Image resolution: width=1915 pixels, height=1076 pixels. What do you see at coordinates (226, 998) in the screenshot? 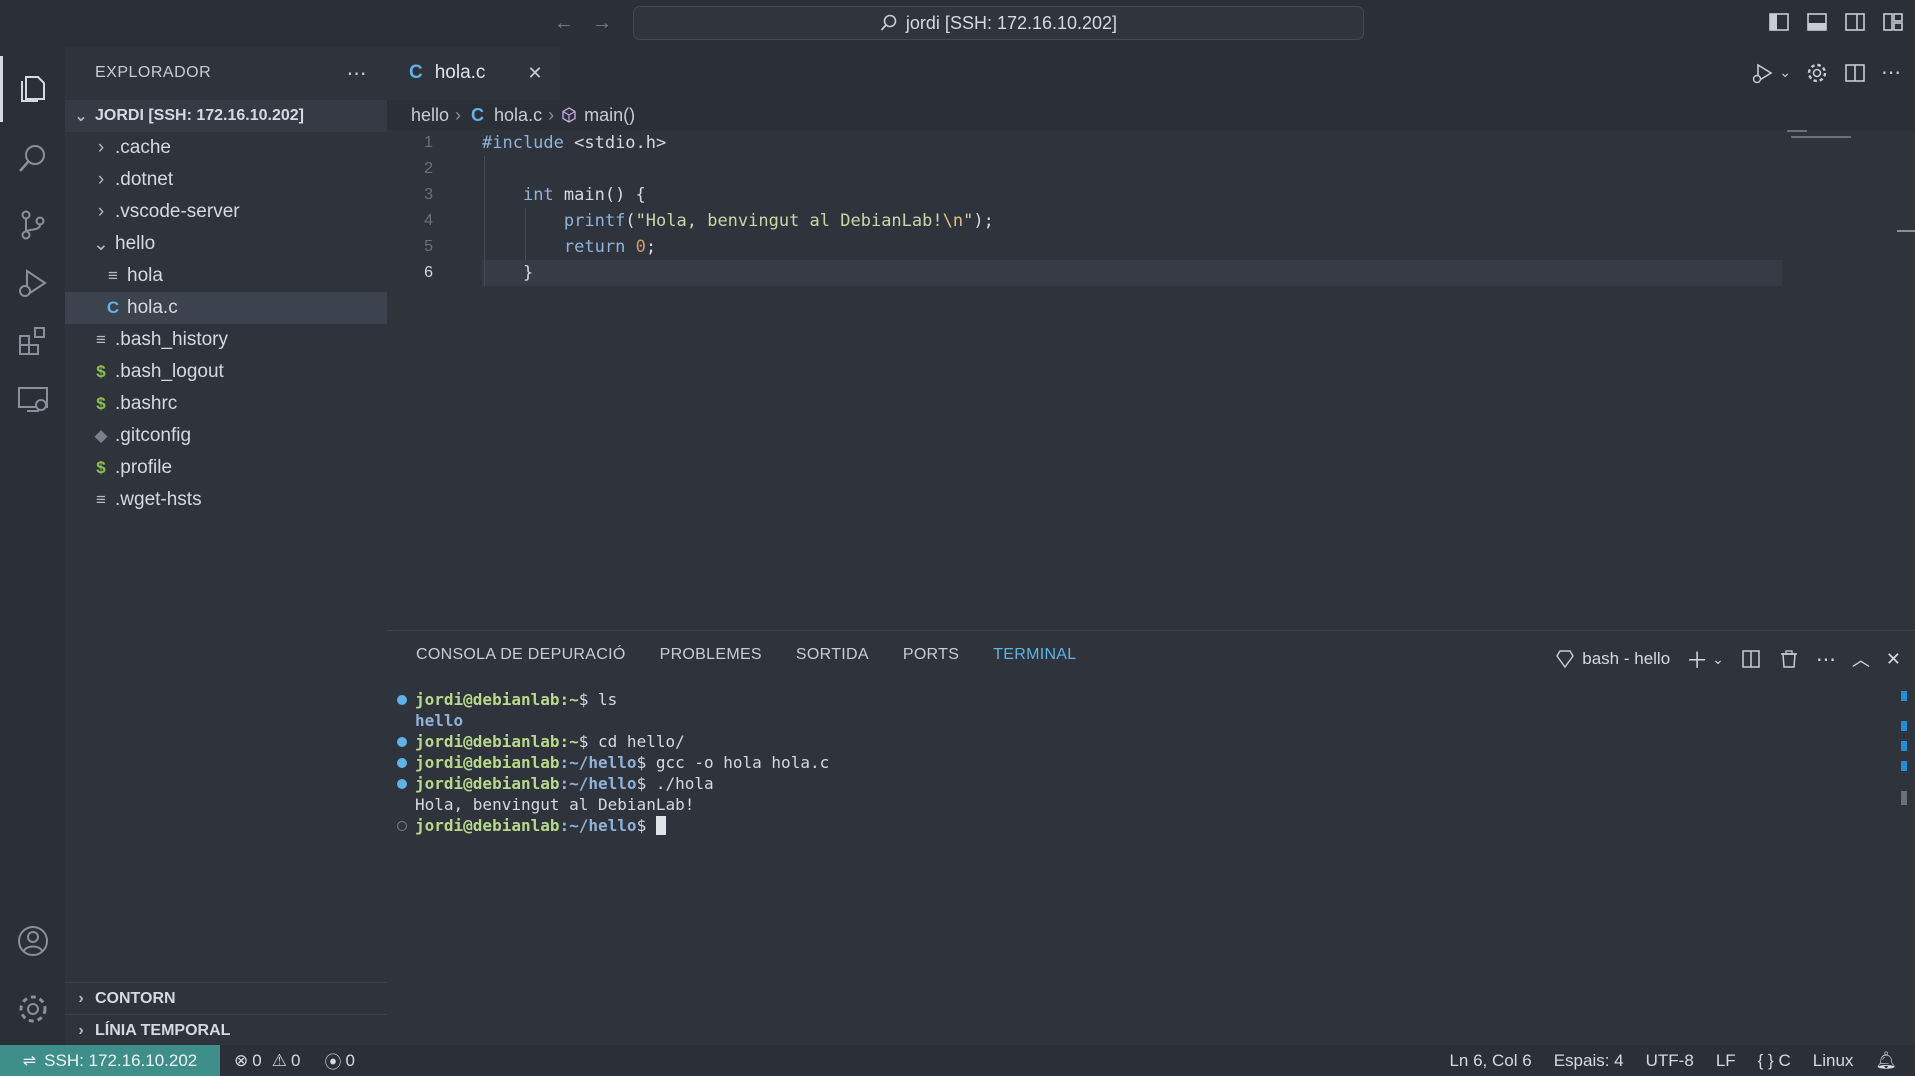
I see `outline-section: › CONTORN` at bounding box center [226, 998].